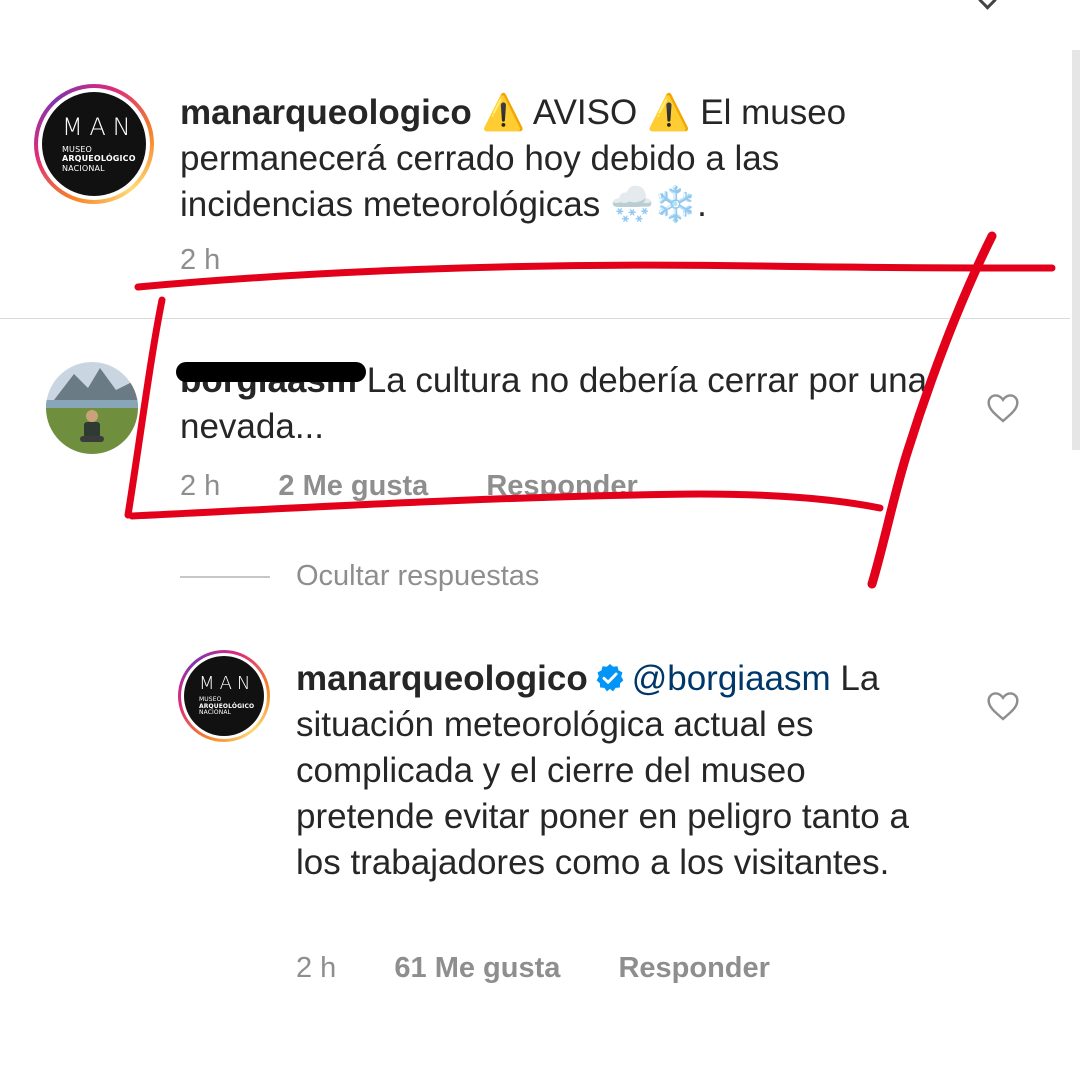  I want to click on comment-likes: 2 Me gusta, so click(353, 486).